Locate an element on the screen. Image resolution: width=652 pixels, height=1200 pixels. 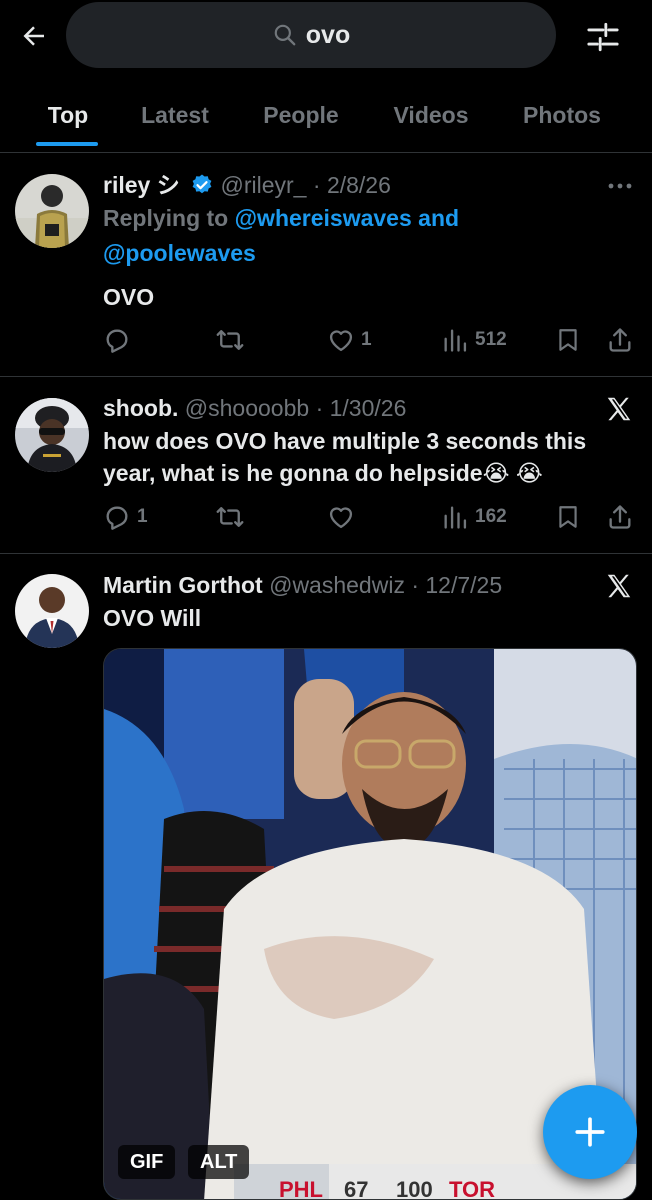
post-actions: 1 162 is located at coordinates (370, 517).